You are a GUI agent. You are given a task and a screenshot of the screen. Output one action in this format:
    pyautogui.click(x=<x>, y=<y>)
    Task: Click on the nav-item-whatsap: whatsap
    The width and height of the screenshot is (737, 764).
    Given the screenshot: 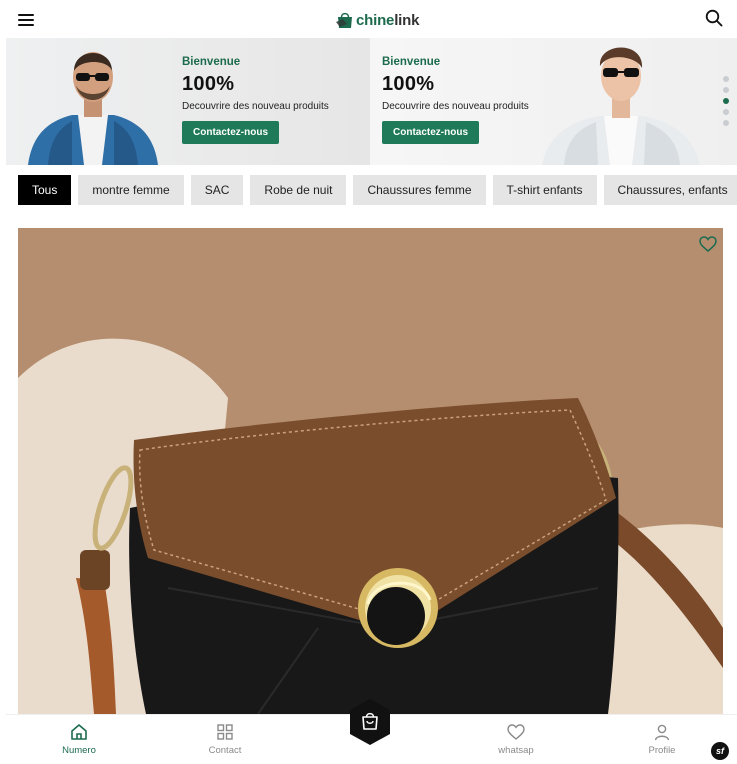 What is the action you would take?
    pyautogui.click(x=516, y=739)
    